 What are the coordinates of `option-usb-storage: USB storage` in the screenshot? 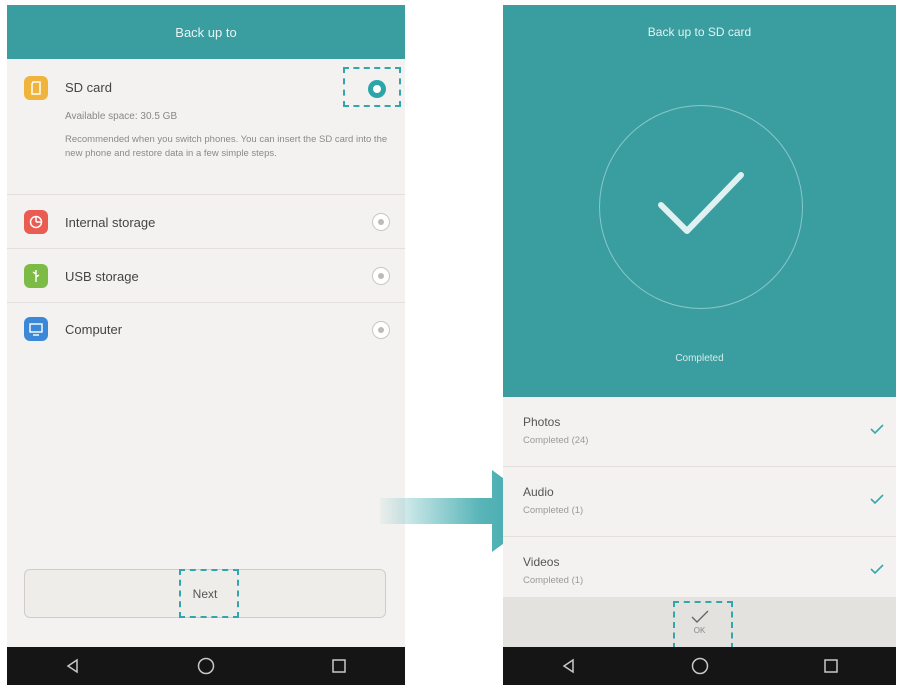 It's located at (206, 276).